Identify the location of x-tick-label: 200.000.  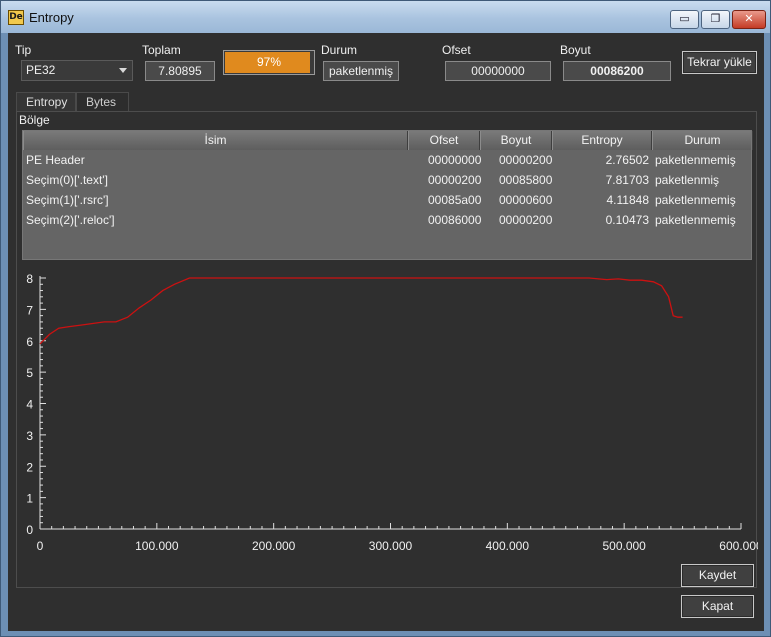
(274, 546).